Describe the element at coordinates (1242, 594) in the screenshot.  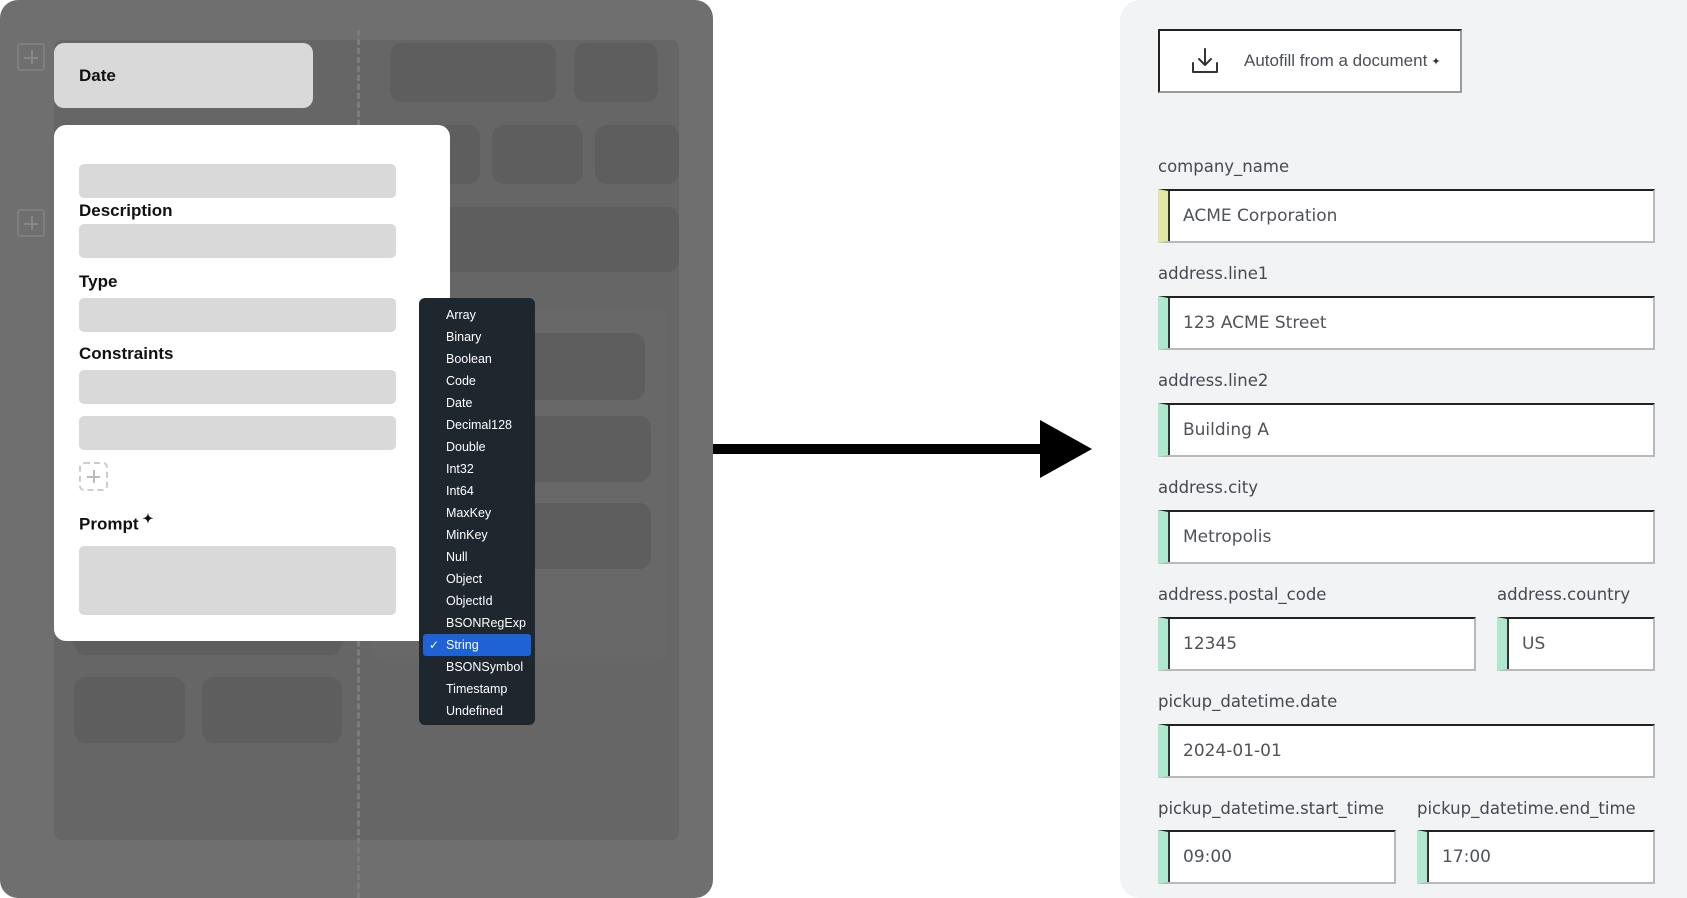
I see `address-postal-code-label: address.postal_code` at that location.